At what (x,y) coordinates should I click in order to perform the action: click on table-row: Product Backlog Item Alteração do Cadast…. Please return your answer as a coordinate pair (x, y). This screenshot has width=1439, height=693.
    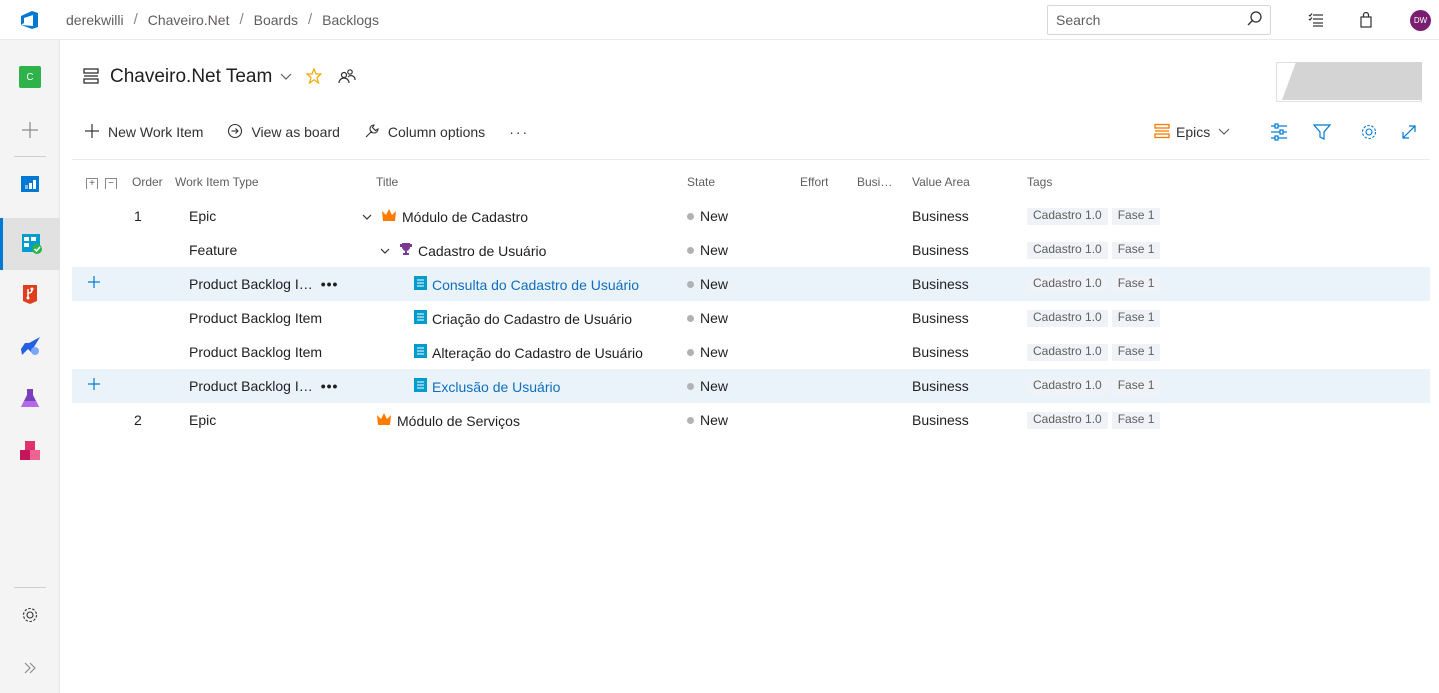
    Looking at the image, I should click on (751, 352).